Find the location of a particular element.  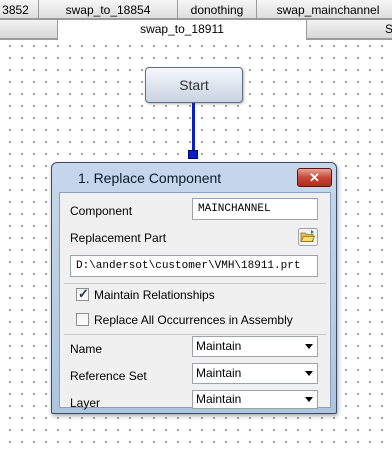

tab-swap-to-18911: swap_to_18911 is located at coordinates (182, 29).